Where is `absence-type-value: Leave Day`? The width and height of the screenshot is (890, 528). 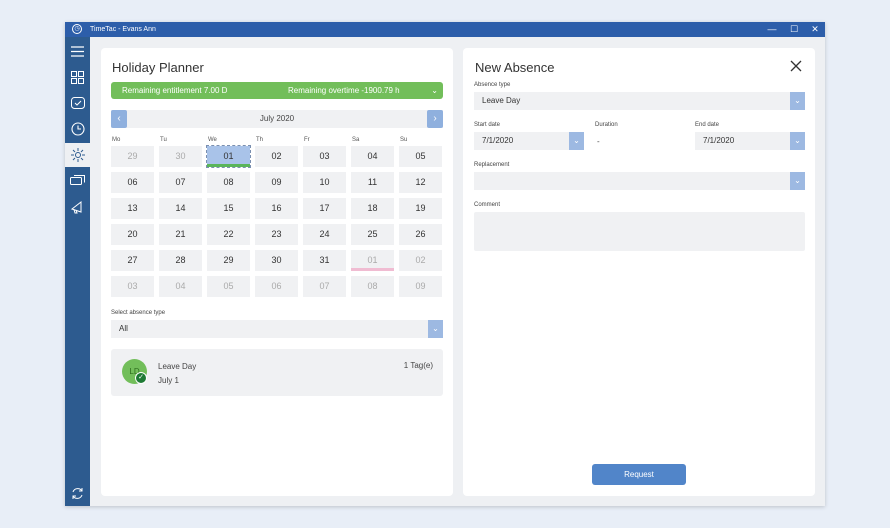
absence-type-value: Leave Day is located at coordinates (501, 100).